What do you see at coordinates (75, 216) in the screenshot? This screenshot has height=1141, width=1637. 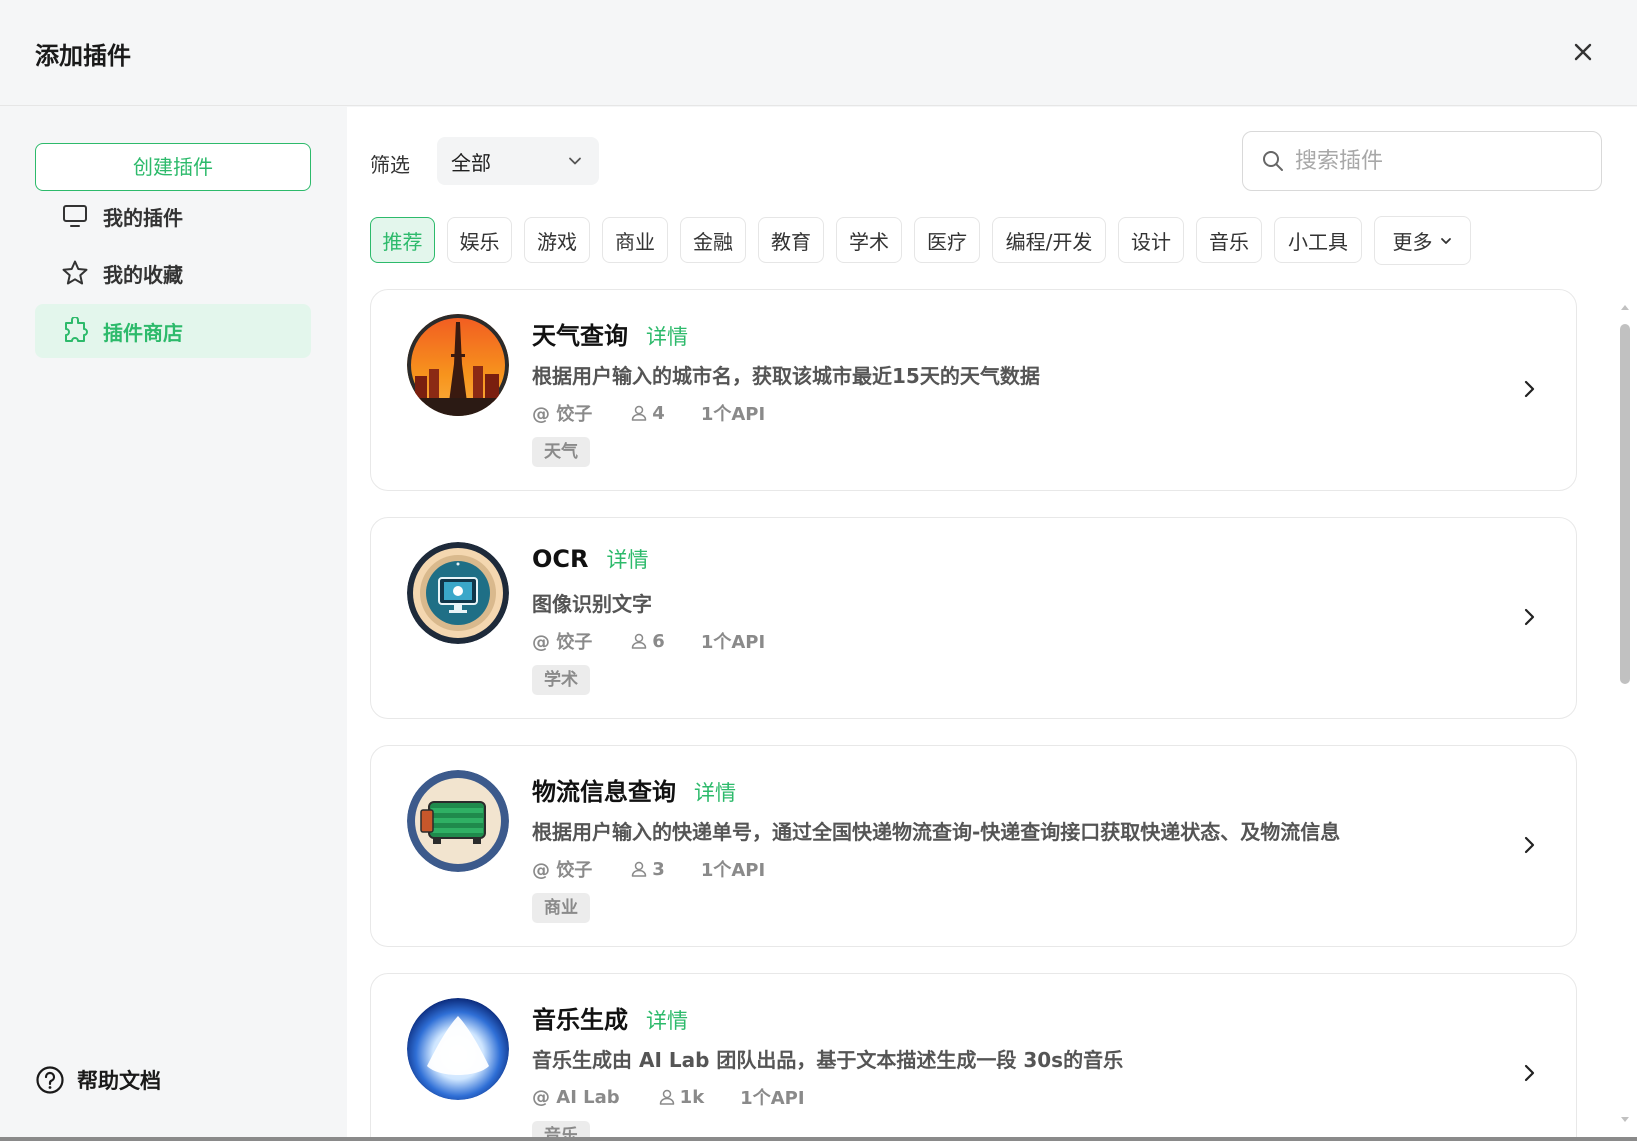 I see `monitor-icon` at bounding box center [75, 216].